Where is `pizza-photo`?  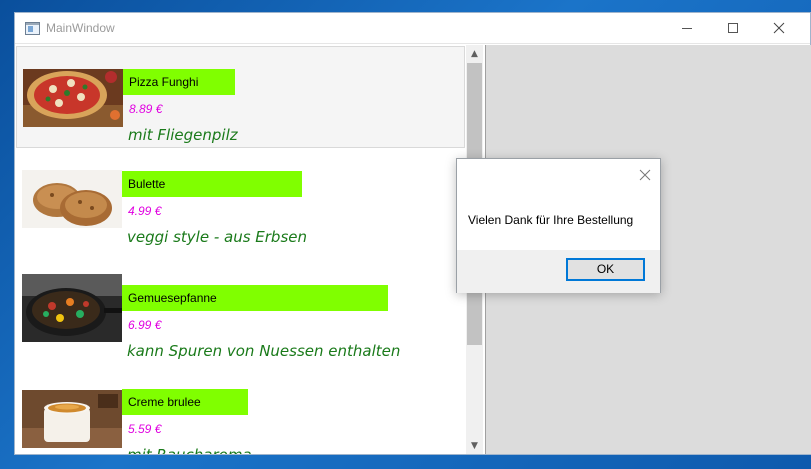 pizza-photo is located at coordinates (73, 98).